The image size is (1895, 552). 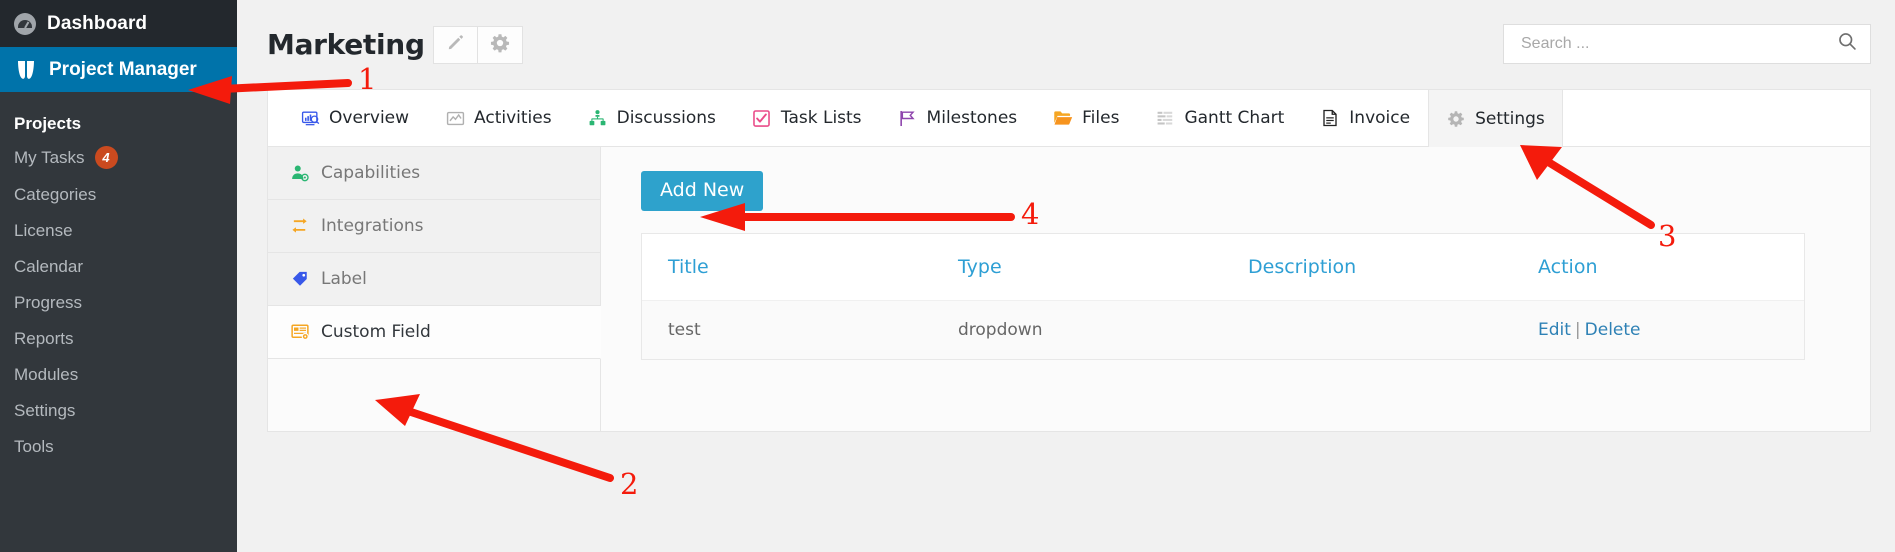 I want to click on checkbox-icon, so click(x=762, y=118).